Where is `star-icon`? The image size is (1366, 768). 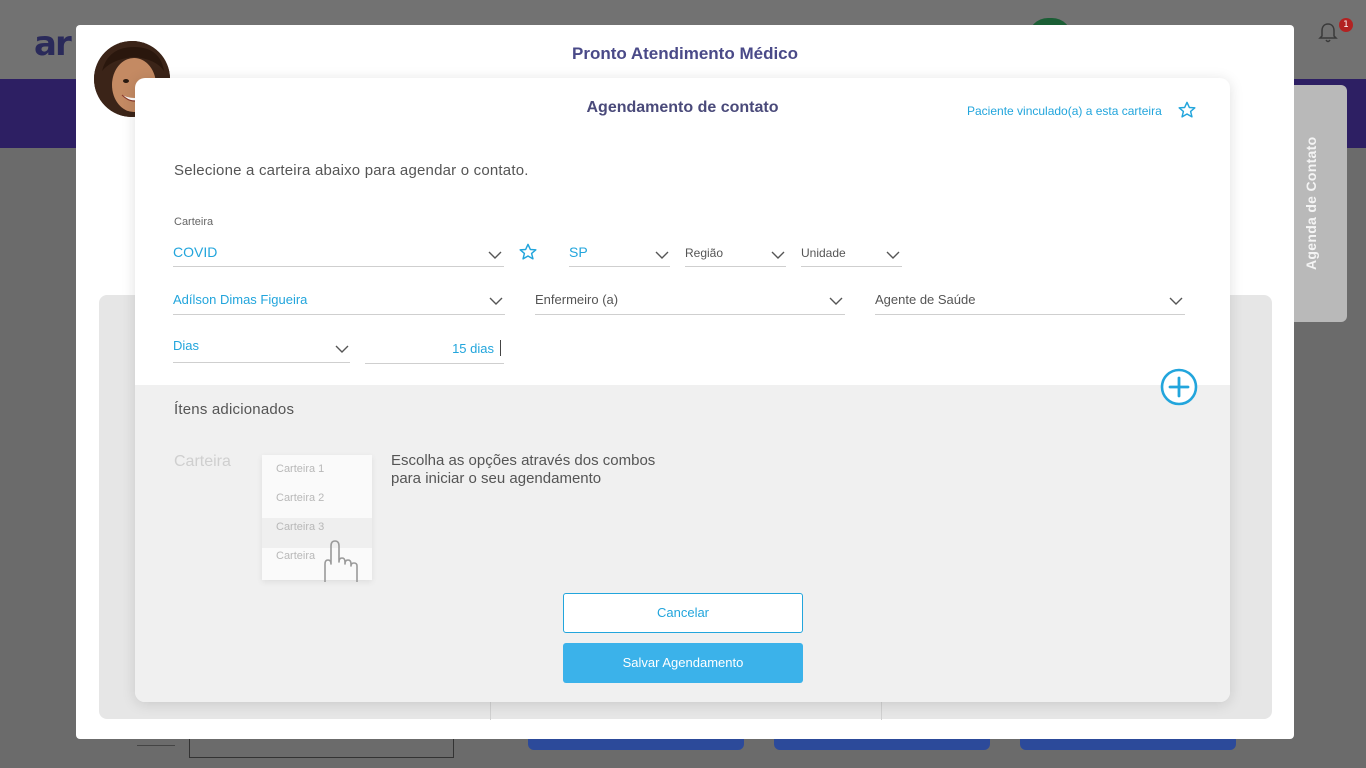
star-icon is located at coordinates (1187, 110).